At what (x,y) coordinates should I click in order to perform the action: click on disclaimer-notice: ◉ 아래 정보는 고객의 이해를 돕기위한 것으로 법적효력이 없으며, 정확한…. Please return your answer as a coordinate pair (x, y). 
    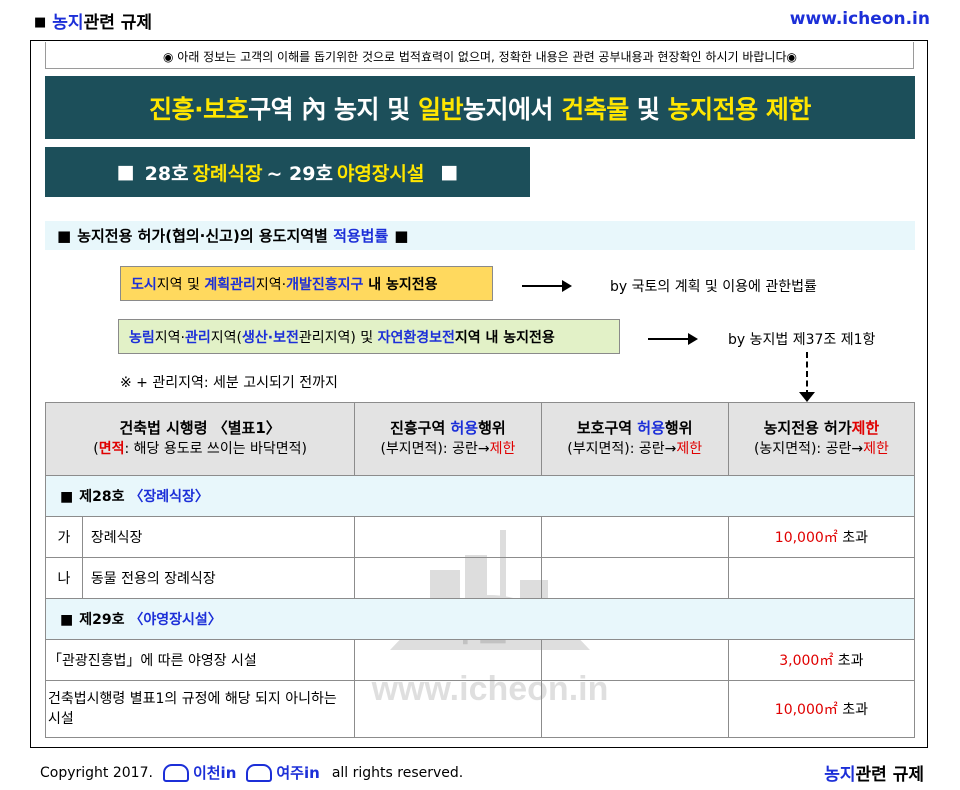
    Looking at the image, I should click on (480, 57).